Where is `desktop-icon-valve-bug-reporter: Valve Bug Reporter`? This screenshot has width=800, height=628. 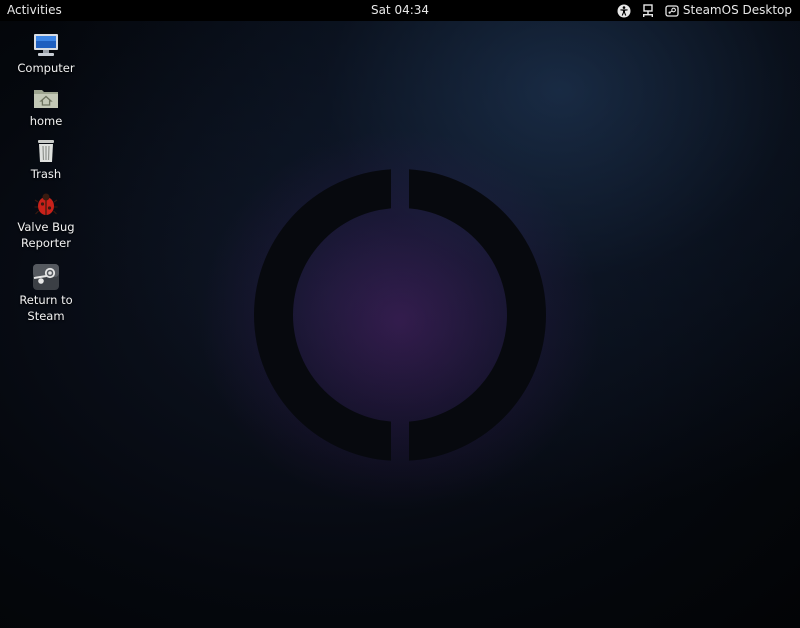
desktop-icon-valve-bug-reporter: Valve Bug Reporter is located at coordinates (46, 220).